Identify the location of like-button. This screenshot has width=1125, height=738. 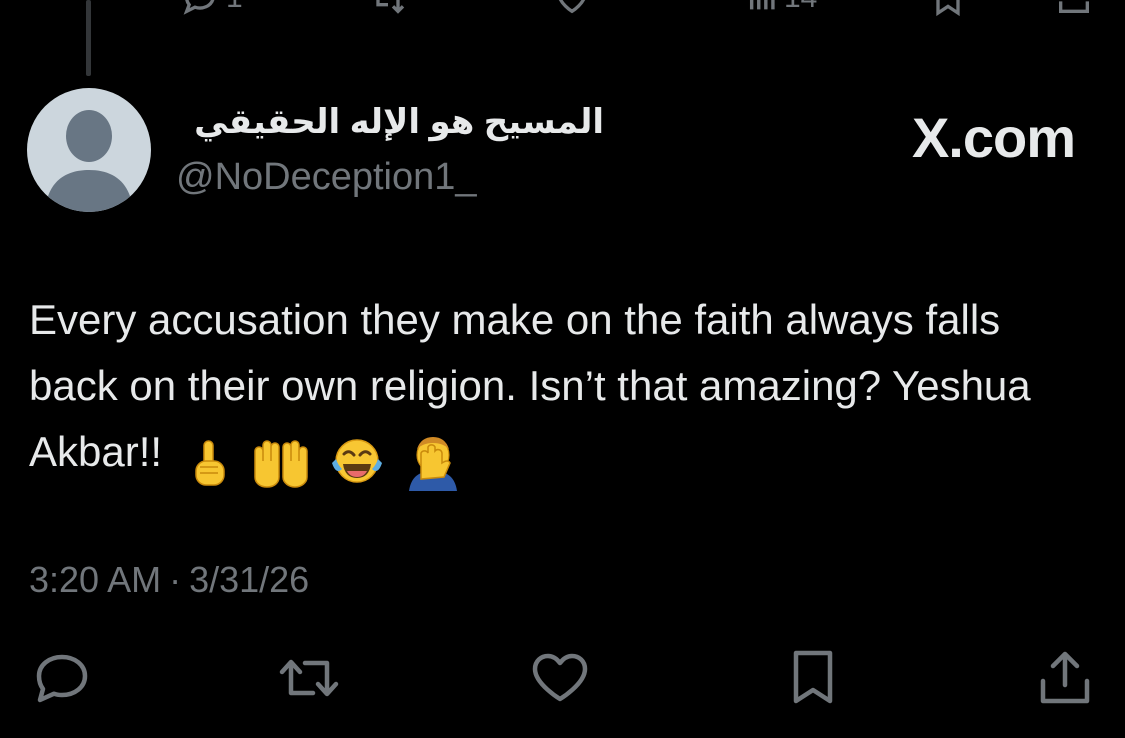
(560, 678).